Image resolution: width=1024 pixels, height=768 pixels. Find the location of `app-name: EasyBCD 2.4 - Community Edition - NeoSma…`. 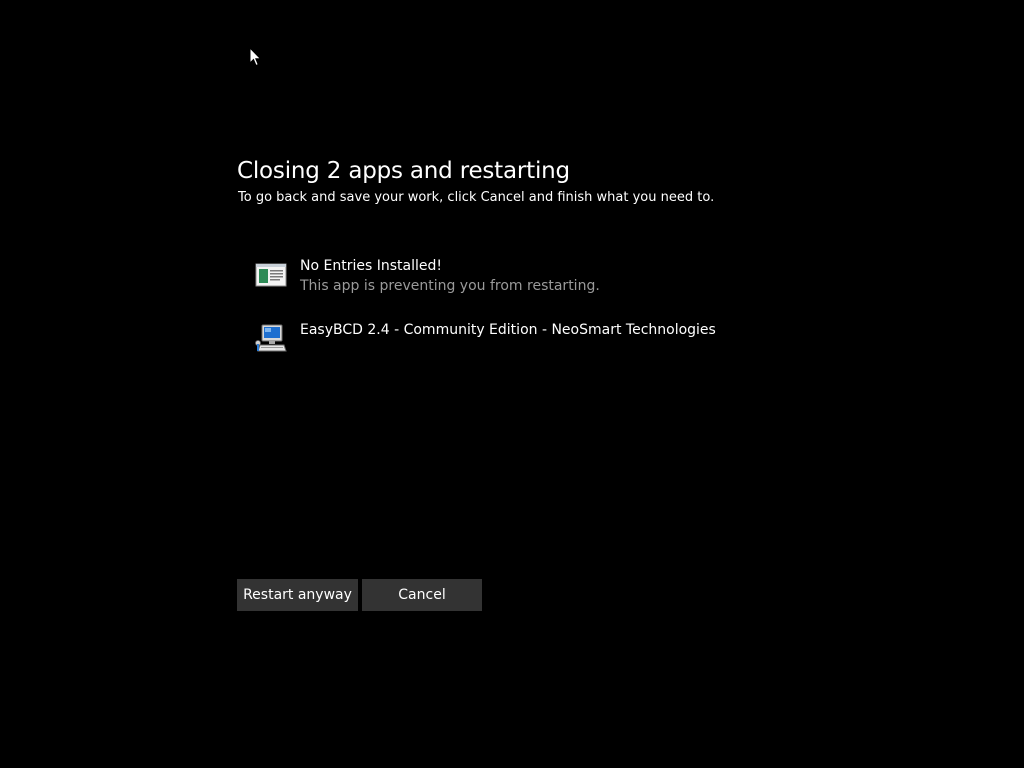

app-name: EasyBCD 2.4 - Community Edition - NeoSma… is located at coordinates (508, 330).